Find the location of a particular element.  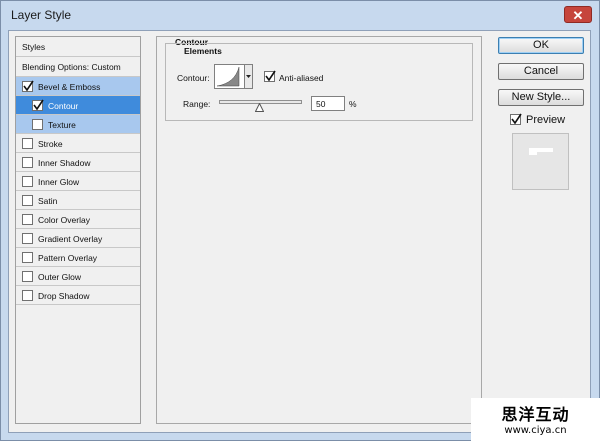

style-item-gradient-overlay: Gradient Overlay is located at coordinates (78, 238).